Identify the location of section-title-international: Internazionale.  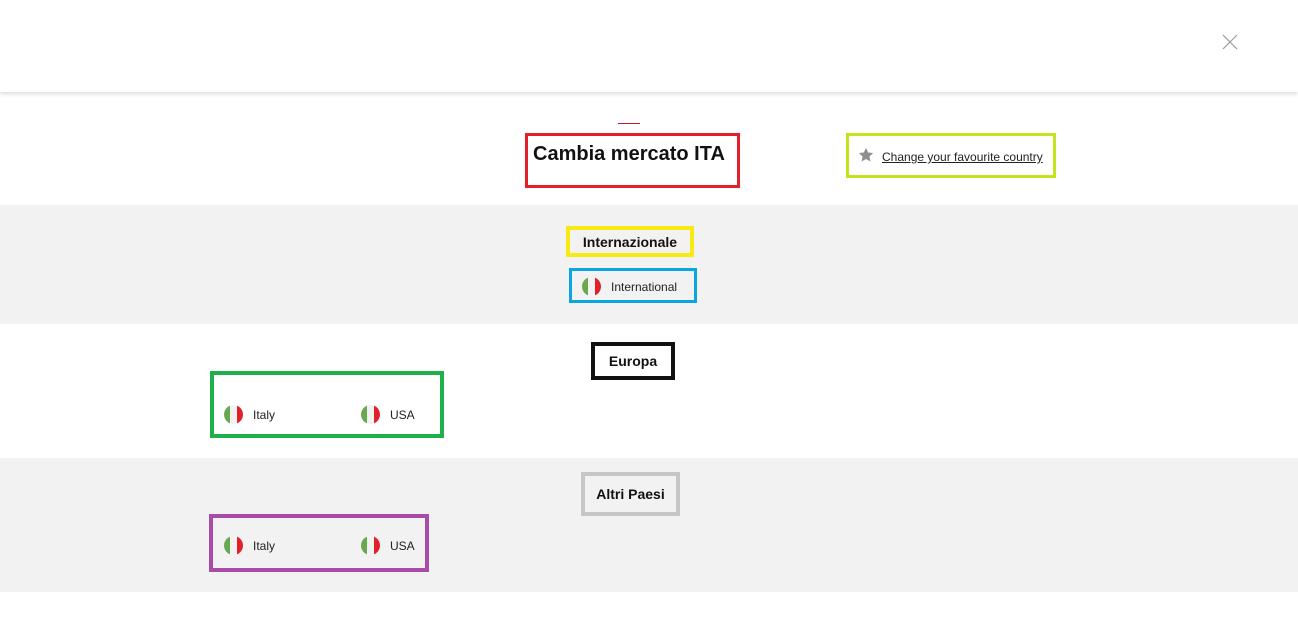
(630, 241).